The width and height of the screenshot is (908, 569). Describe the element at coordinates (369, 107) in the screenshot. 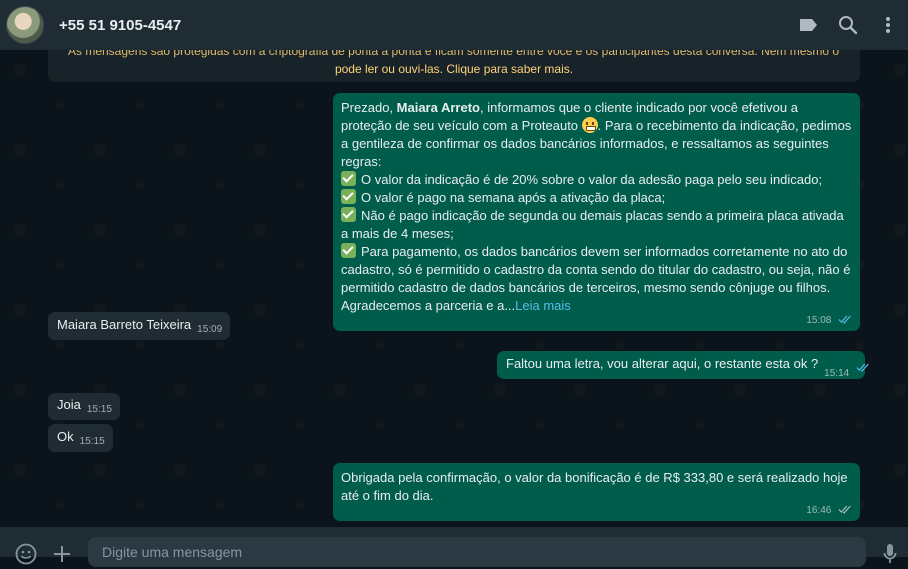

I see `message-text-part: Prezado,` at that location.